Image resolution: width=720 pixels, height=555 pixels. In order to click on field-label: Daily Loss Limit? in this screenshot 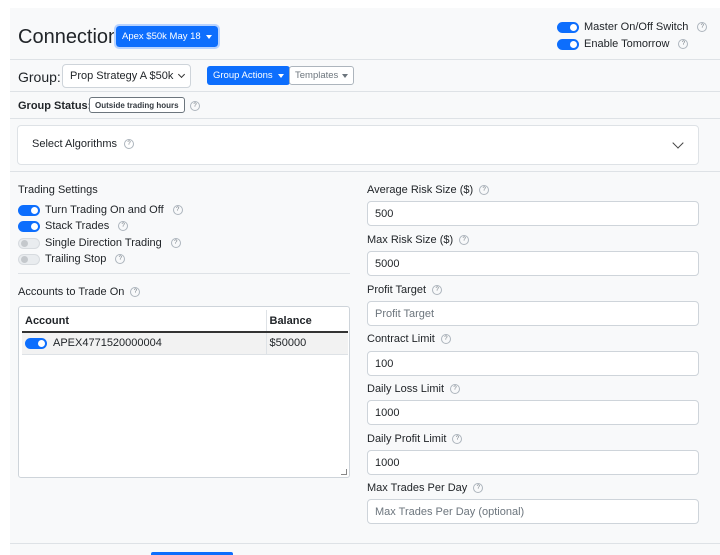, I will do `click(414, 389)`.